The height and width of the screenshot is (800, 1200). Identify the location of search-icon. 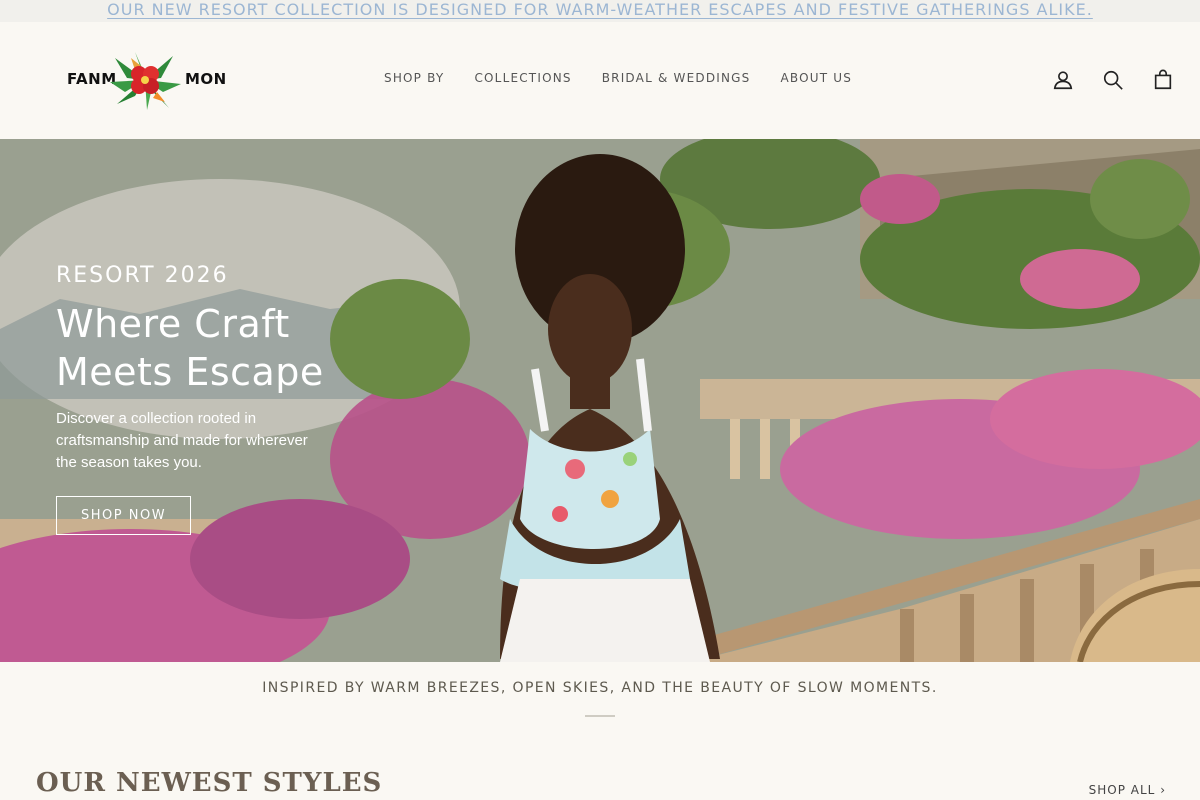
(1113, 80).